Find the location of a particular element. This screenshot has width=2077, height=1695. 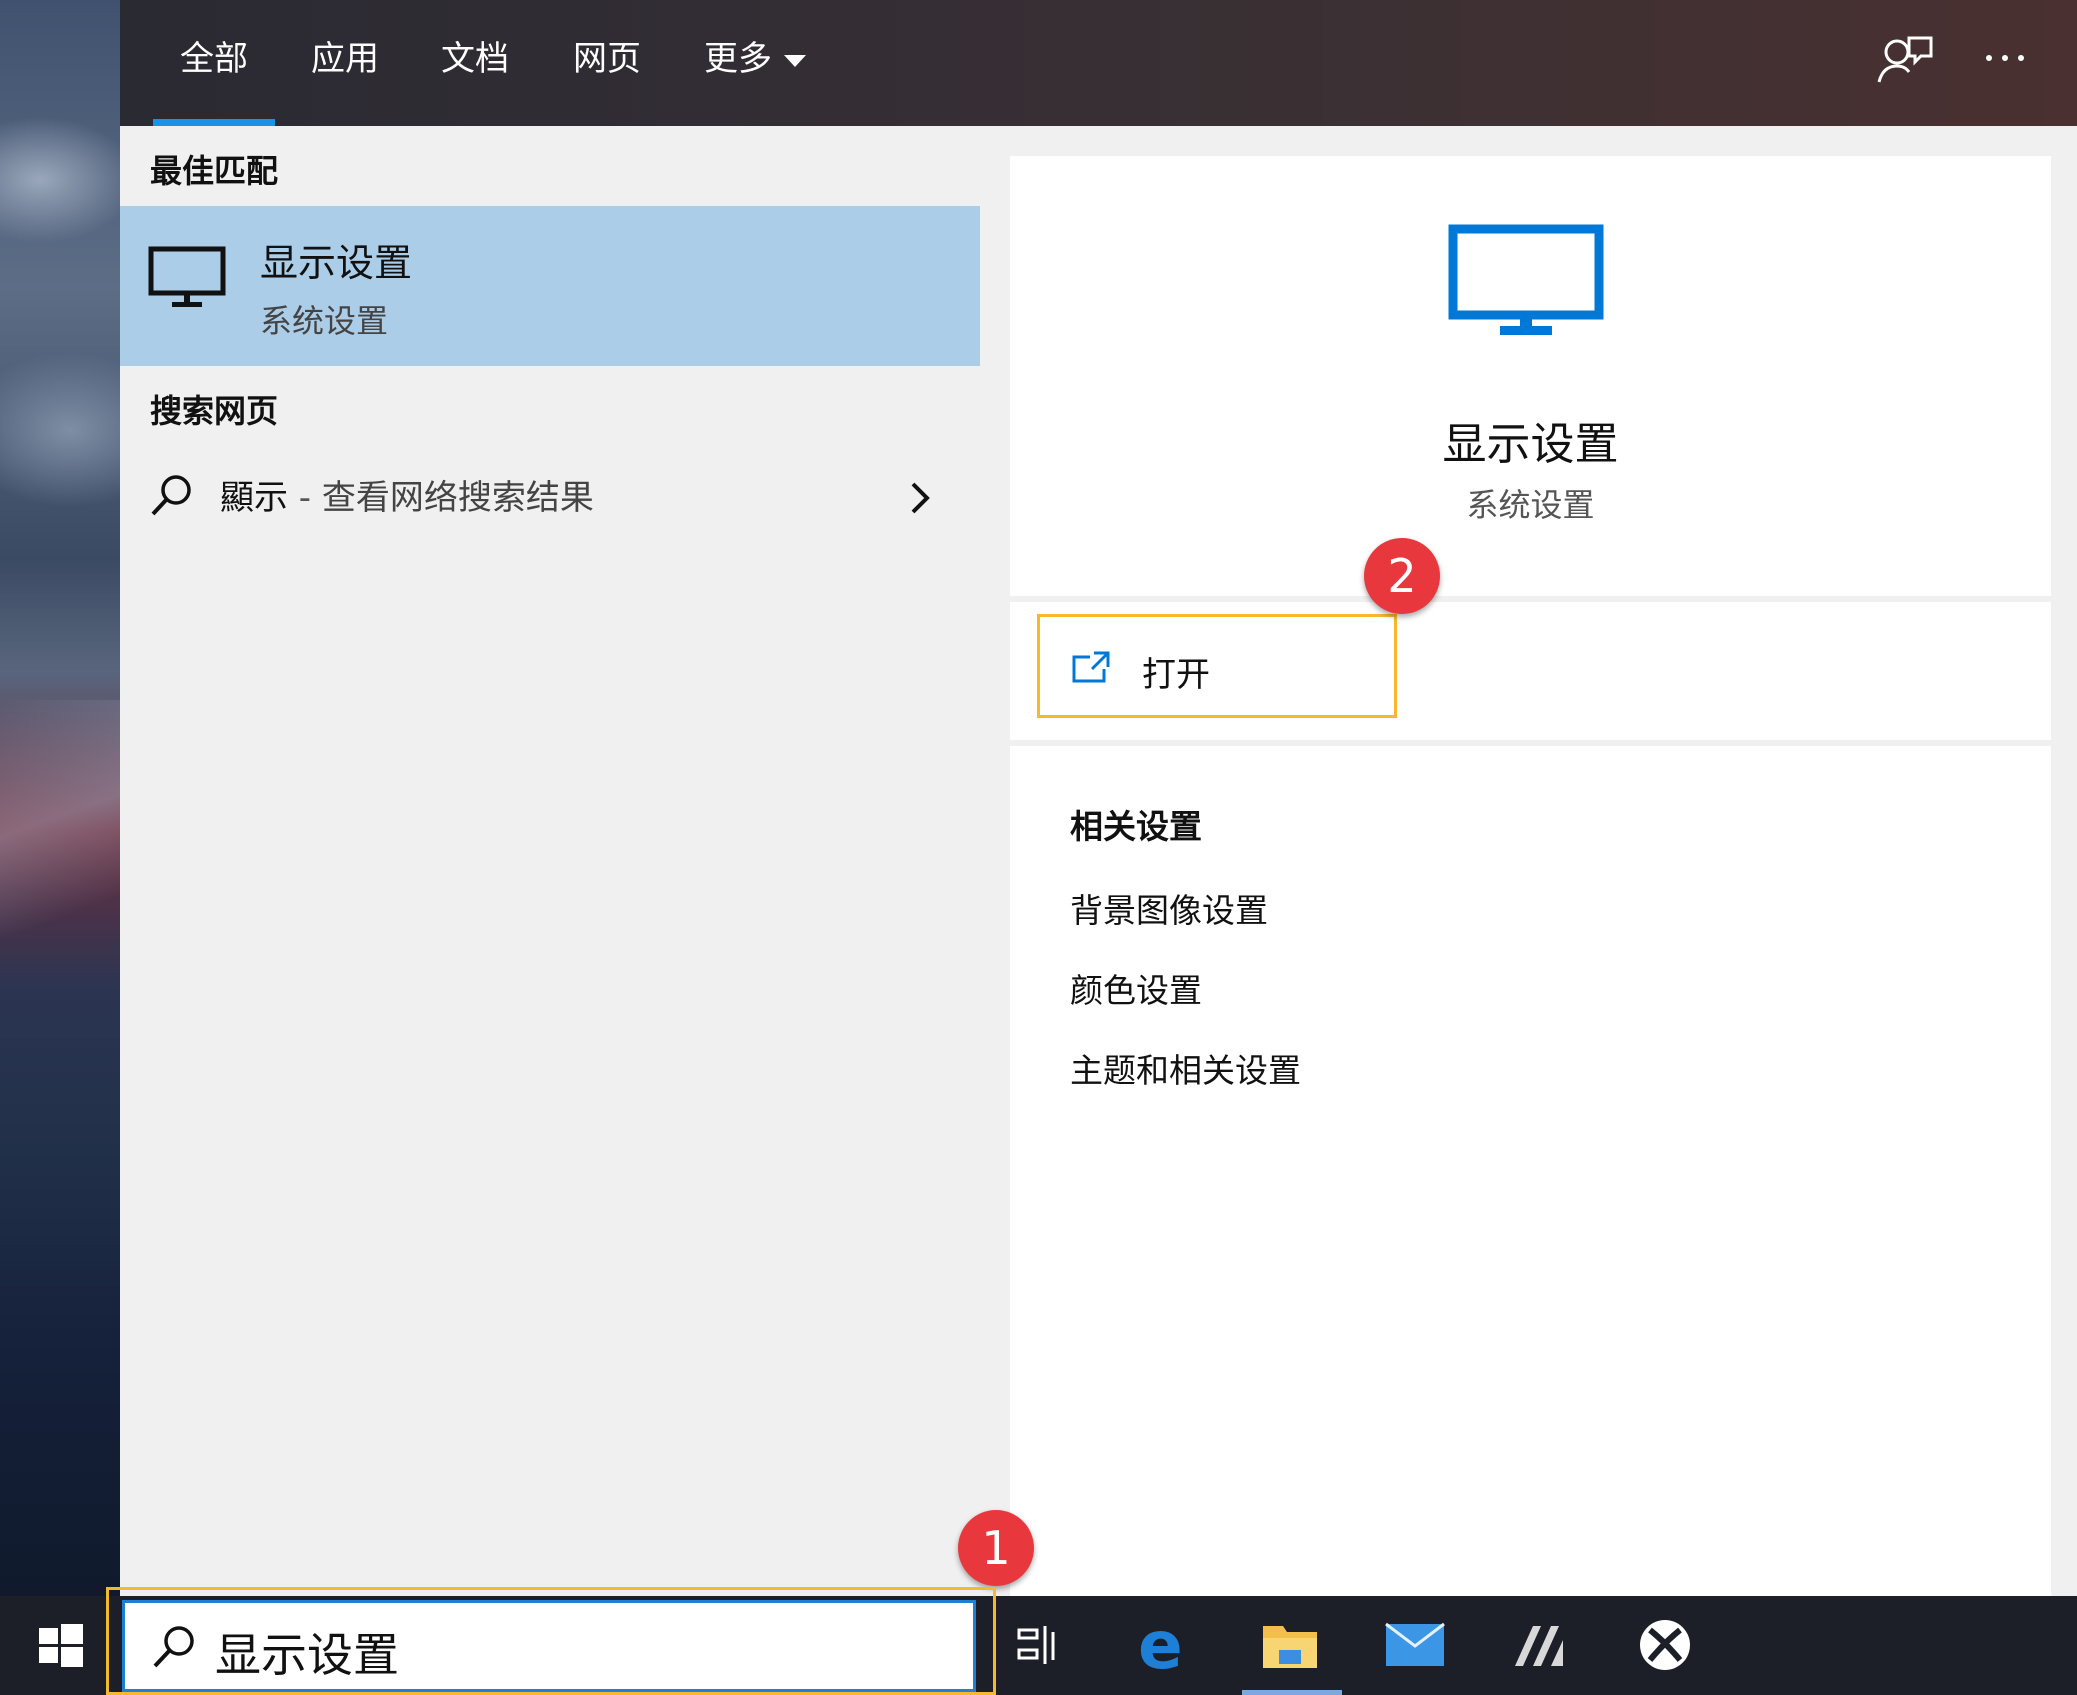

open-external-icon is located at coordinates (1091, 667).